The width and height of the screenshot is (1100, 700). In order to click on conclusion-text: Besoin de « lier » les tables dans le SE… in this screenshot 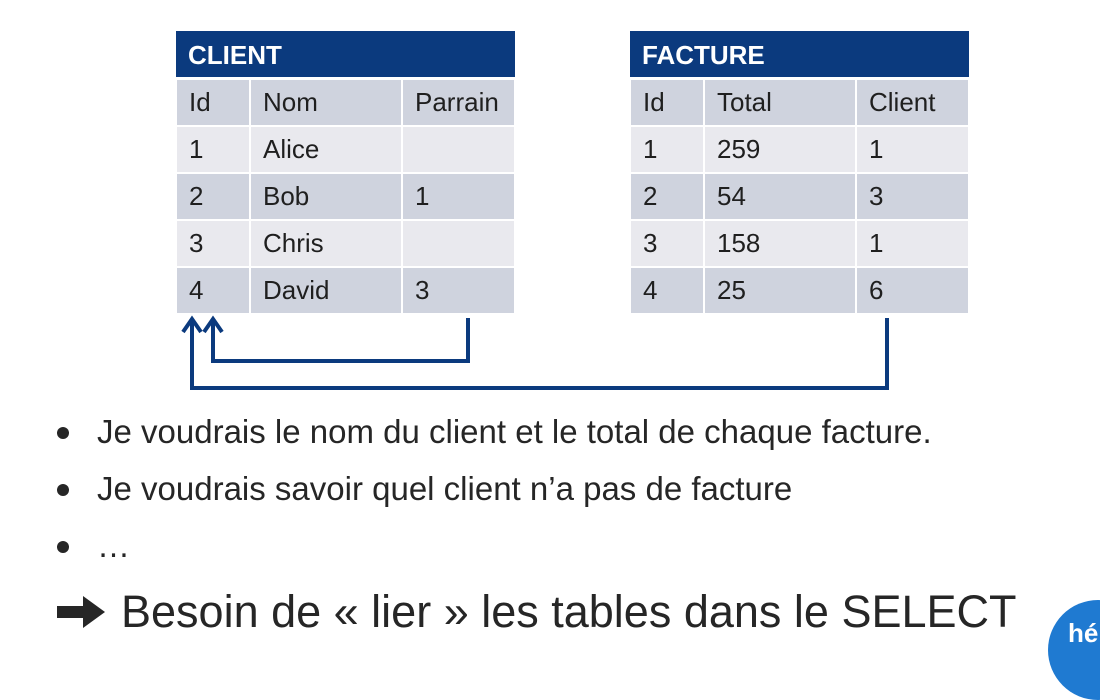, I will do `click(569, 611)`.